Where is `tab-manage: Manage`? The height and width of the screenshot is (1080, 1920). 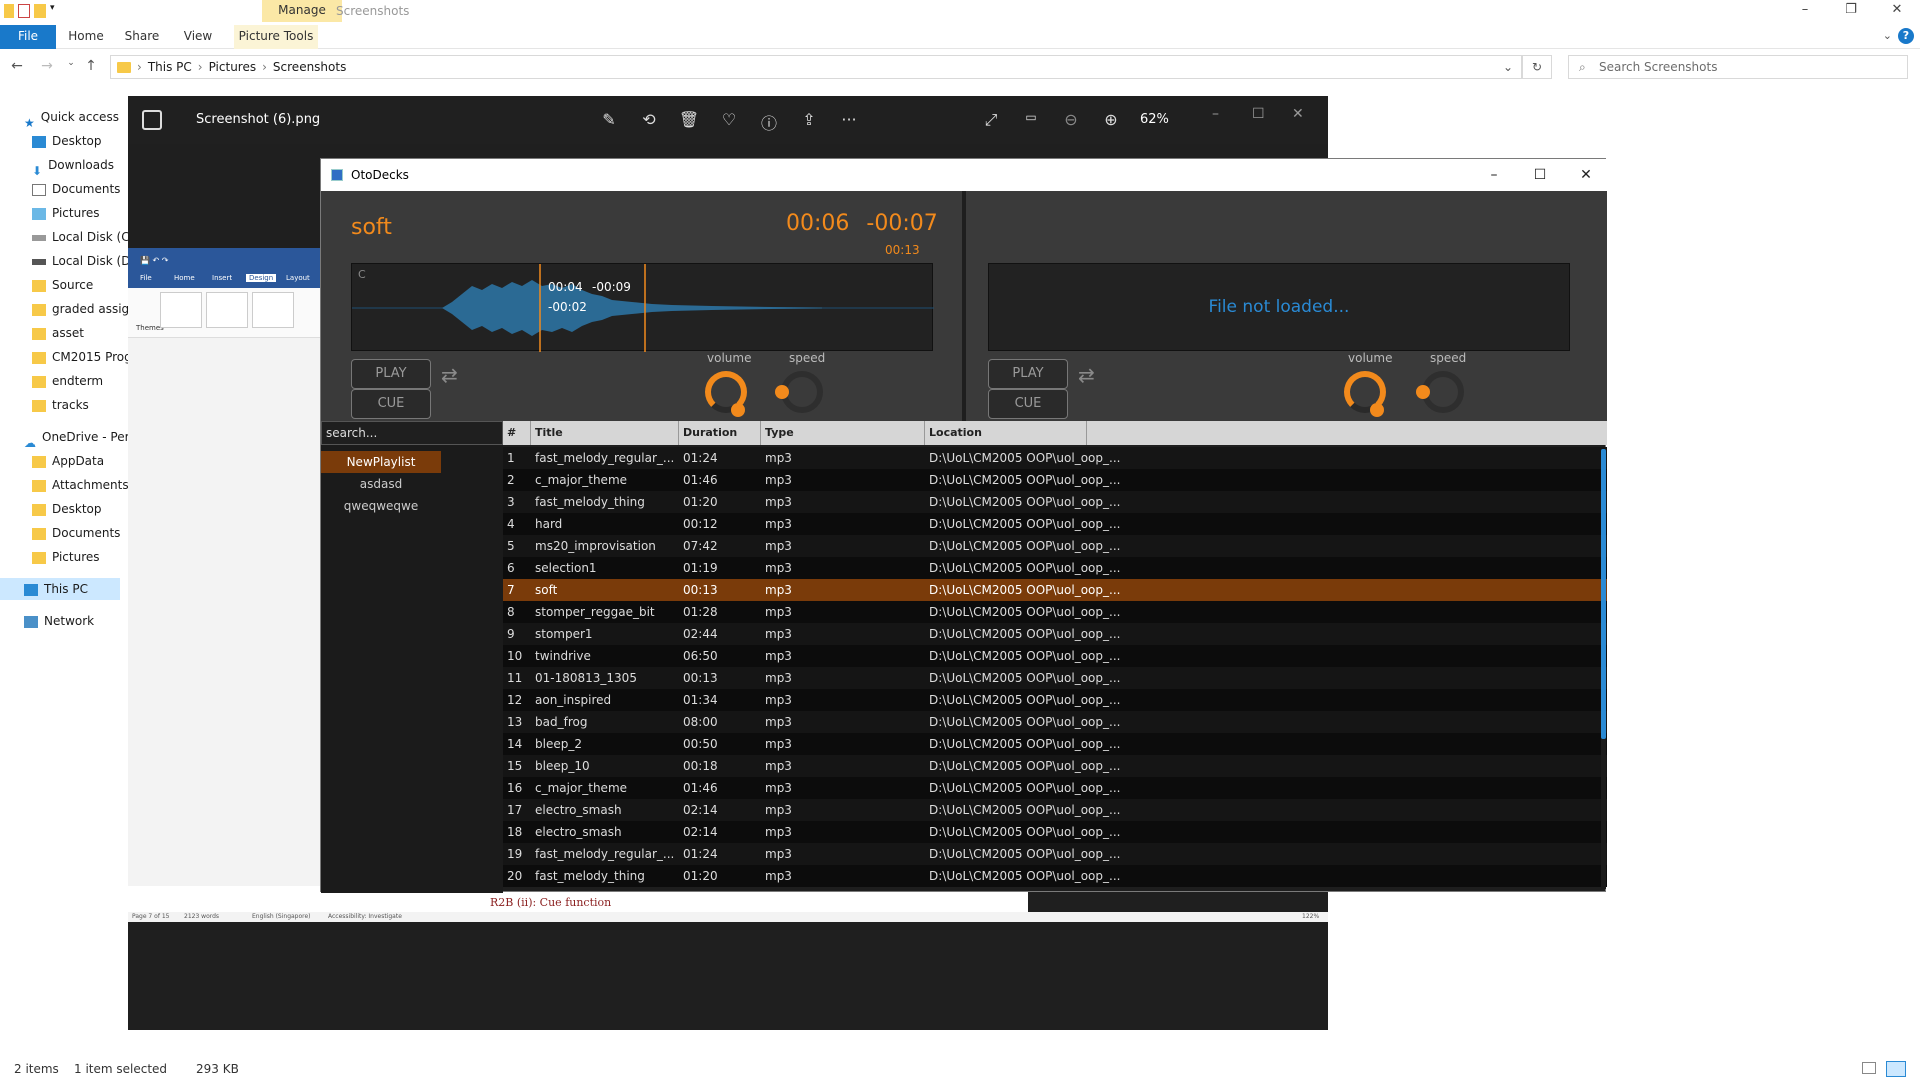
tab-manage: Manage is located at coordinates (302, 11).